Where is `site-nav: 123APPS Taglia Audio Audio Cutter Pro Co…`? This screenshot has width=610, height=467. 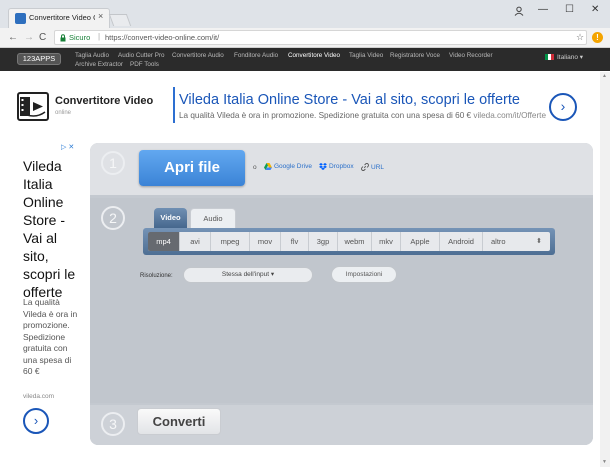
site-nav: 123APPS Taglia Audio Audio Cutter Pro Co… is located at coordinates (305, 59).